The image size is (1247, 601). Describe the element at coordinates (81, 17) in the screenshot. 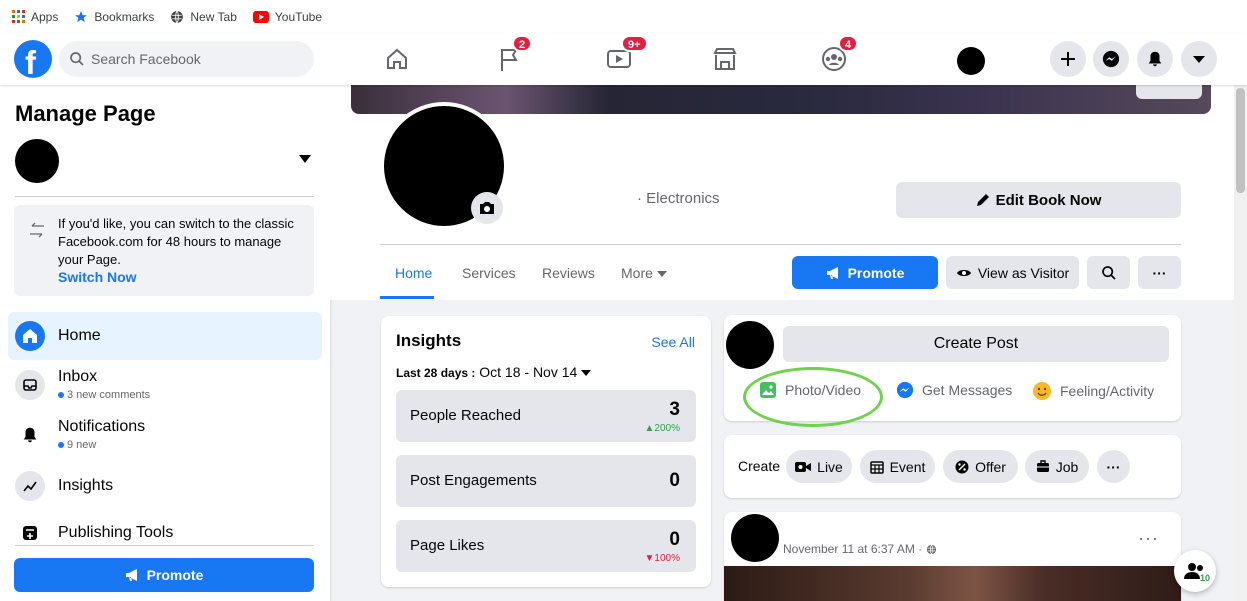

I see `star-icon` at that location.